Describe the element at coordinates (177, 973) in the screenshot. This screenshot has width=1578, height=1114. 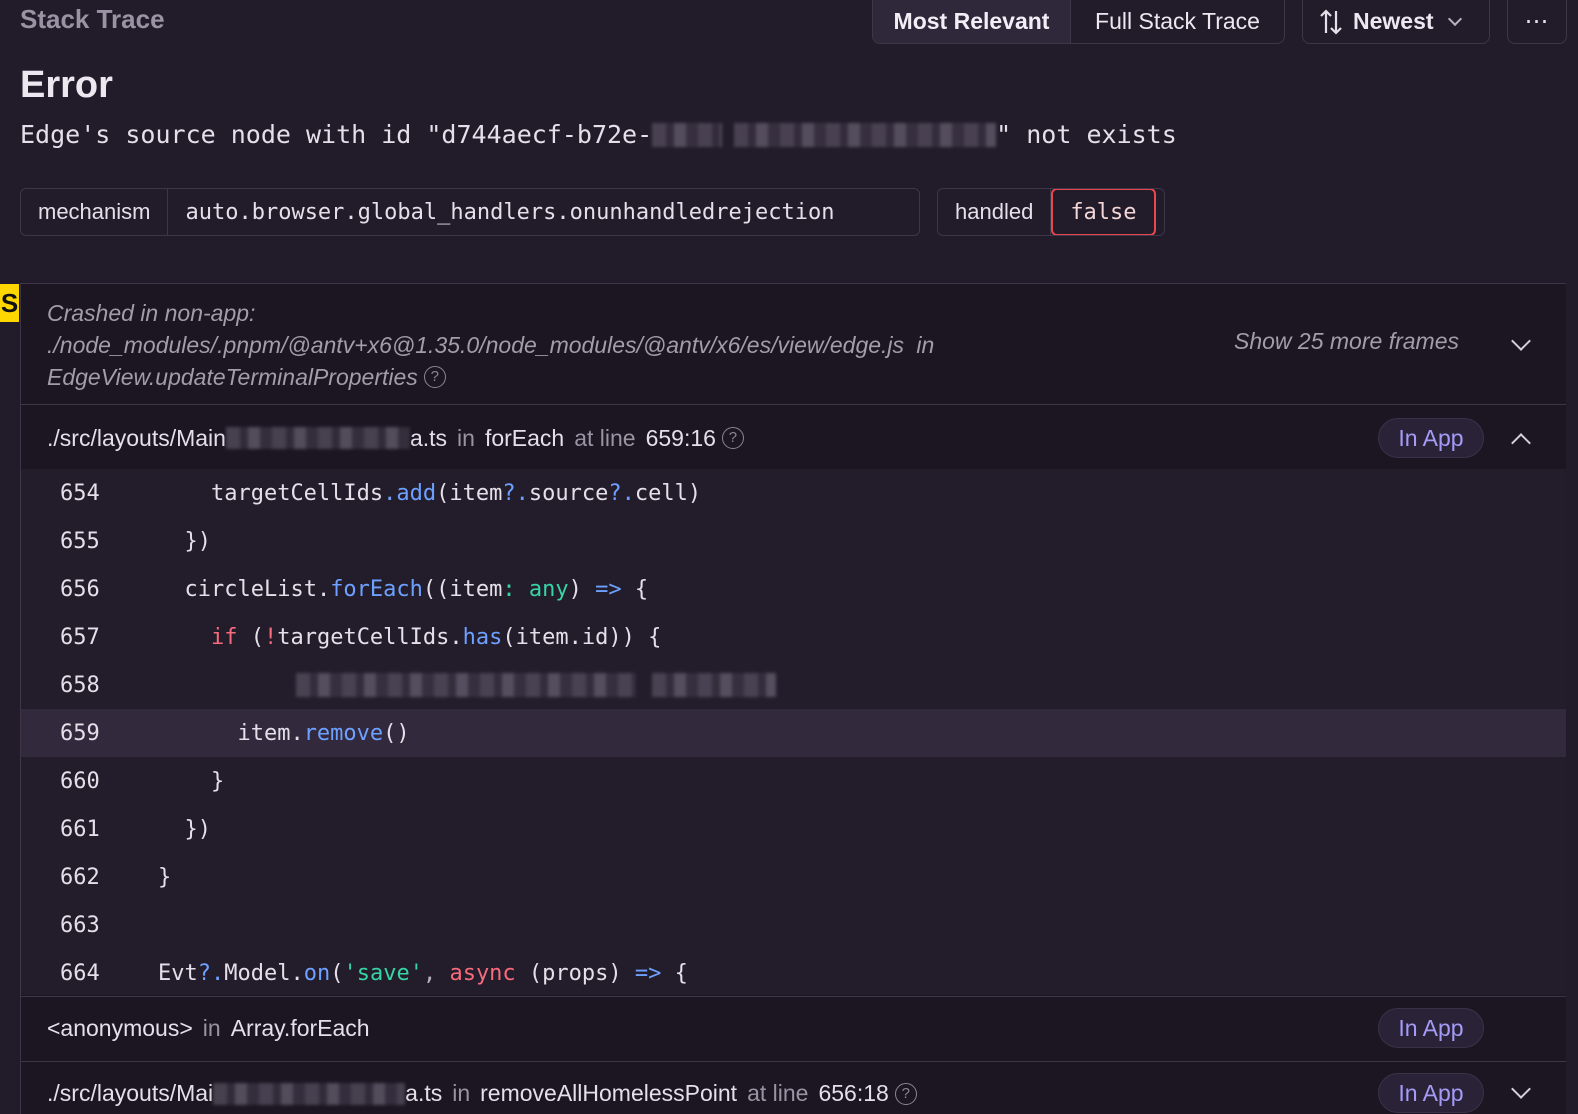
I see `code-token: Evt` at that location.